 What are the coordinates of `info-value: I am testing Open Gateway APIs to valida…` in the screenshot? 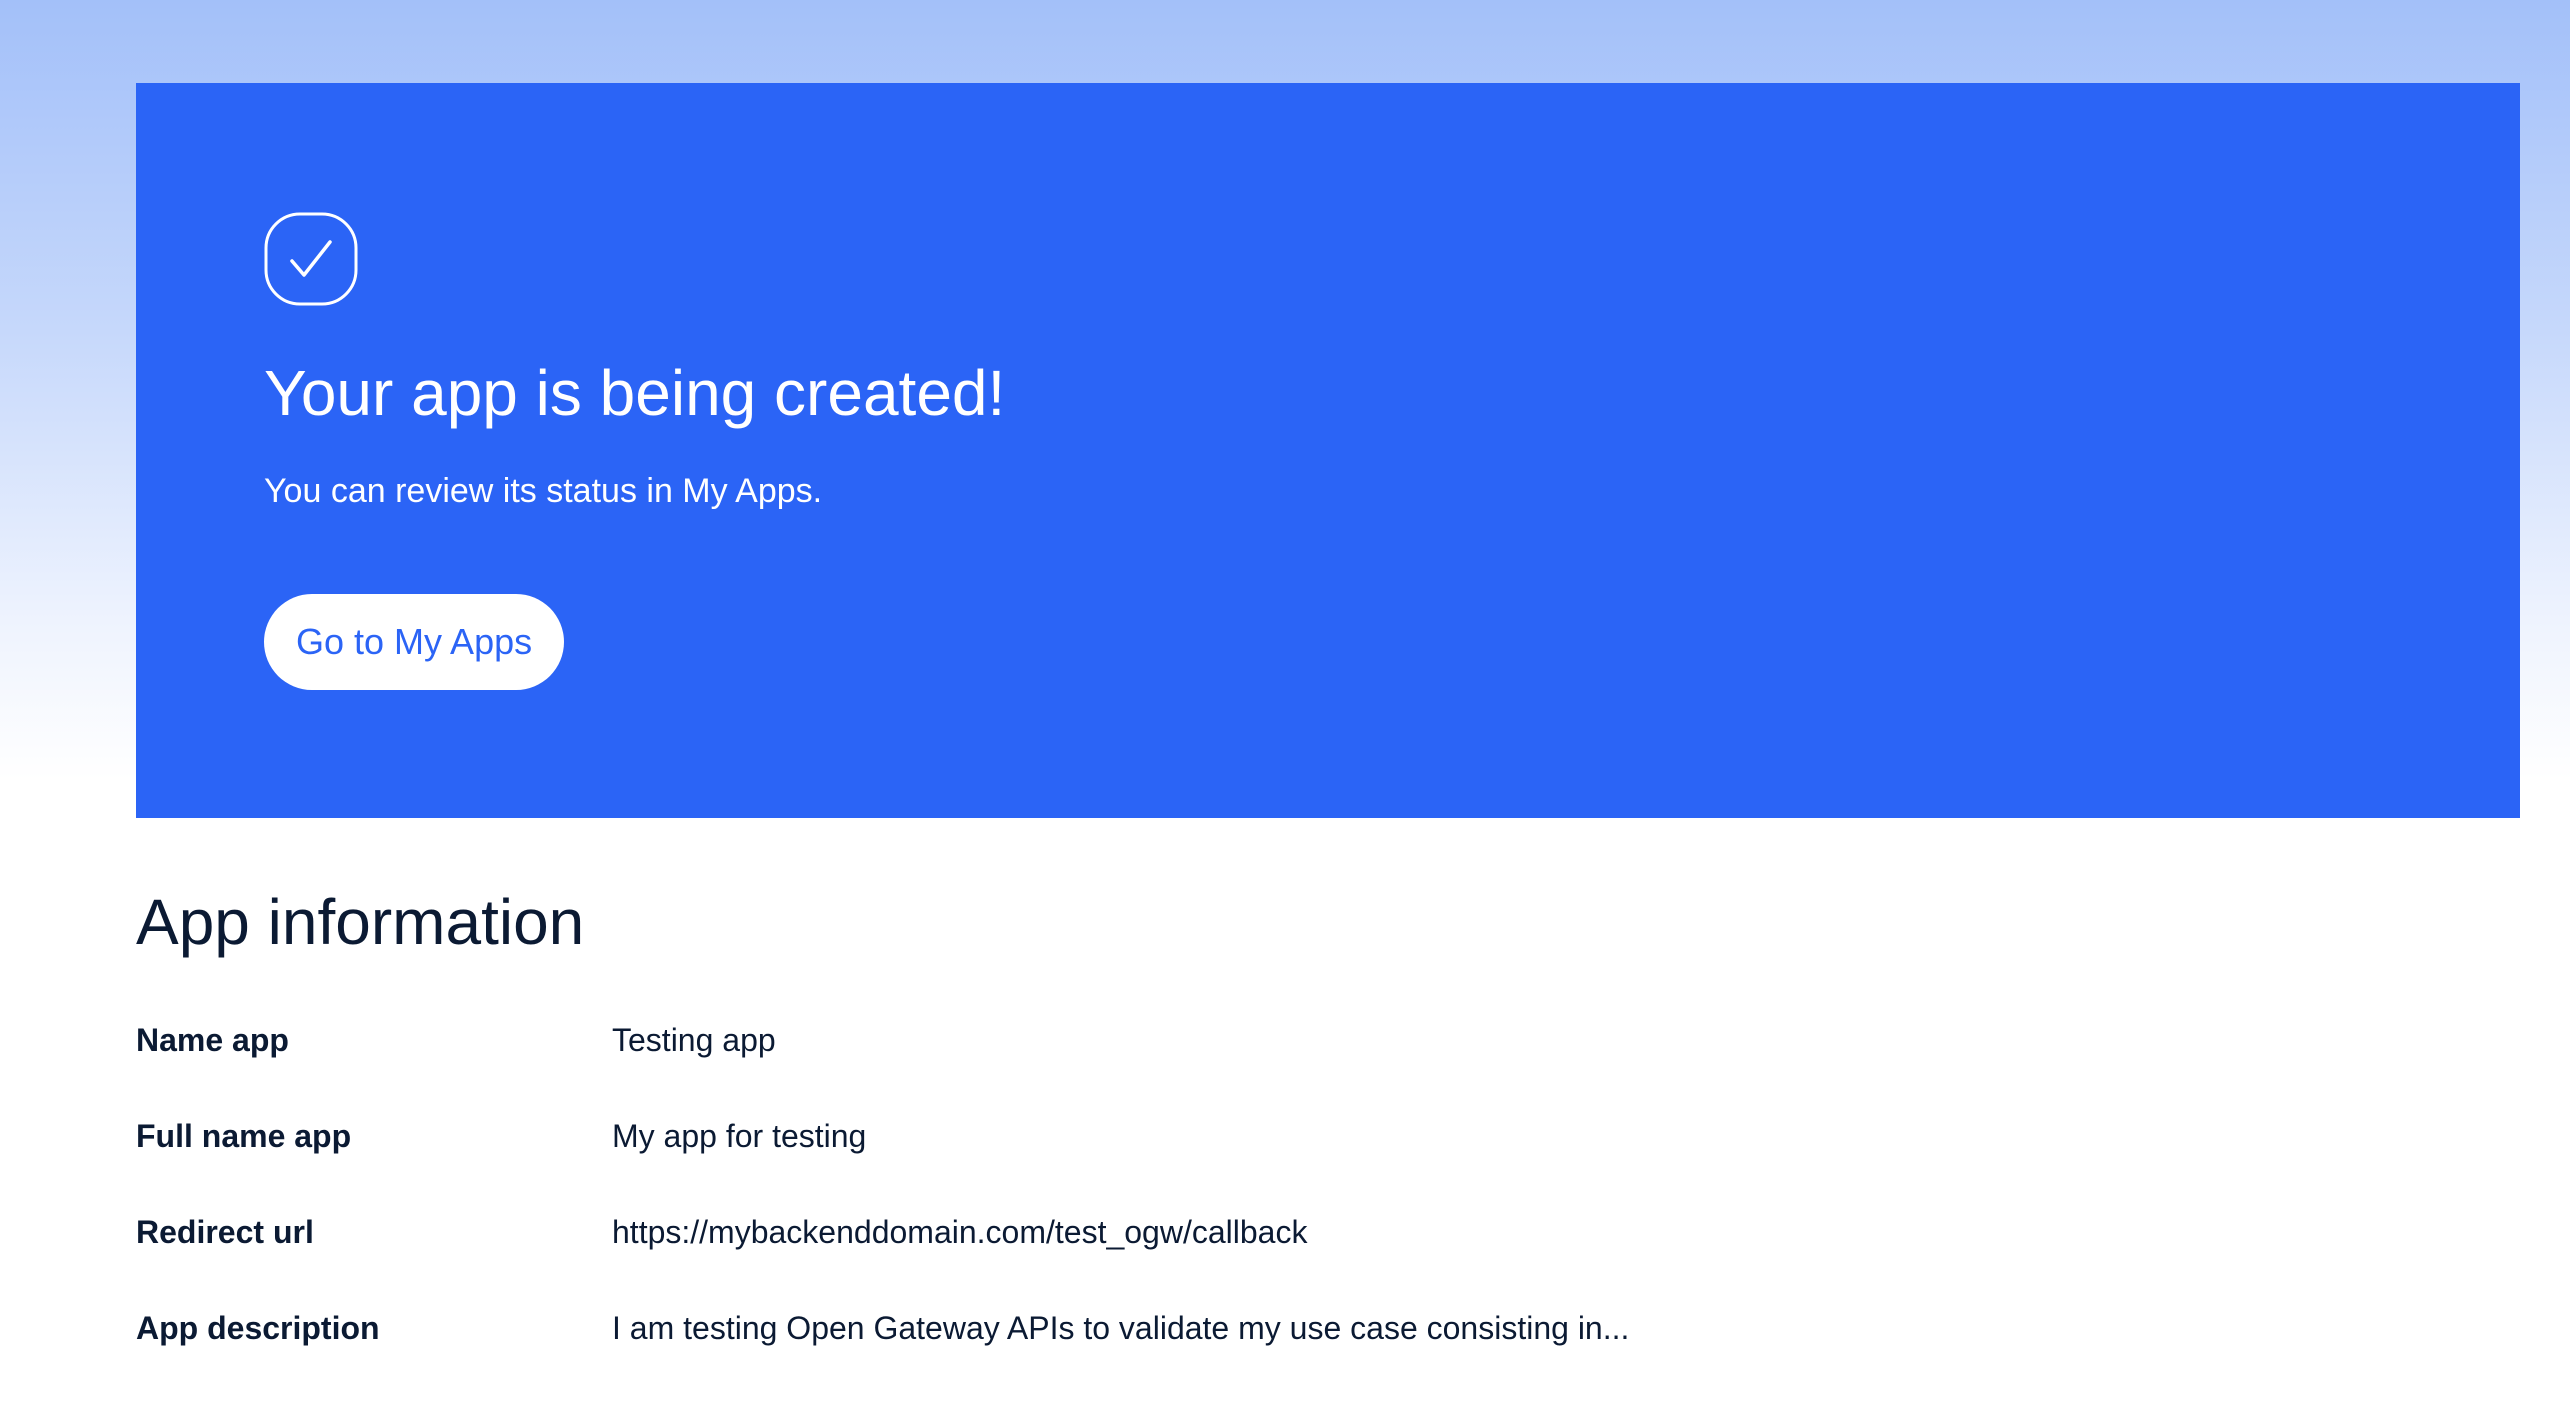 It's located at (1121, 1327).